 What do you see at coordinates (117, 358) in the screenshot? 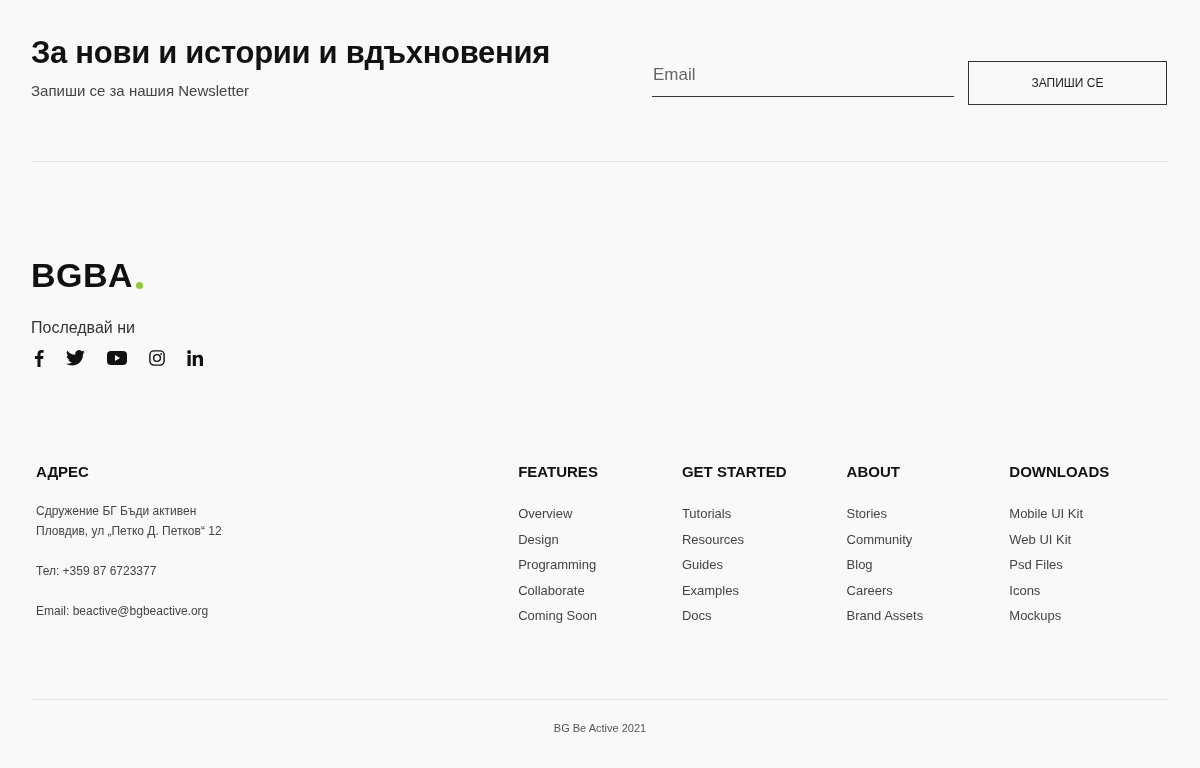
I see `play-icon` at bounding box center [117, 358].